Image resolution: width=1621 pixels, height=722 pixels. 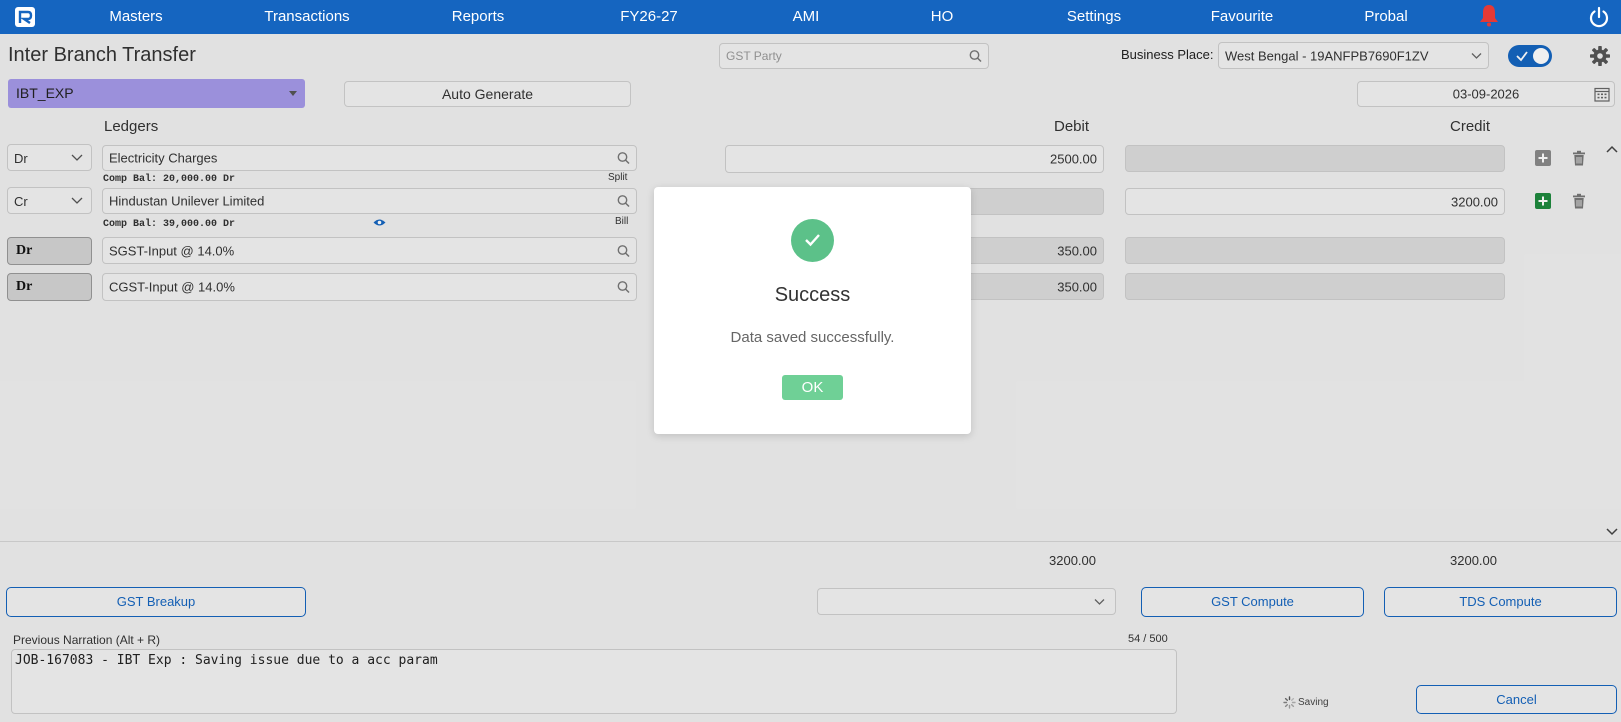 I want to click on nav-masters: Masters, so click(x=135, y=16).